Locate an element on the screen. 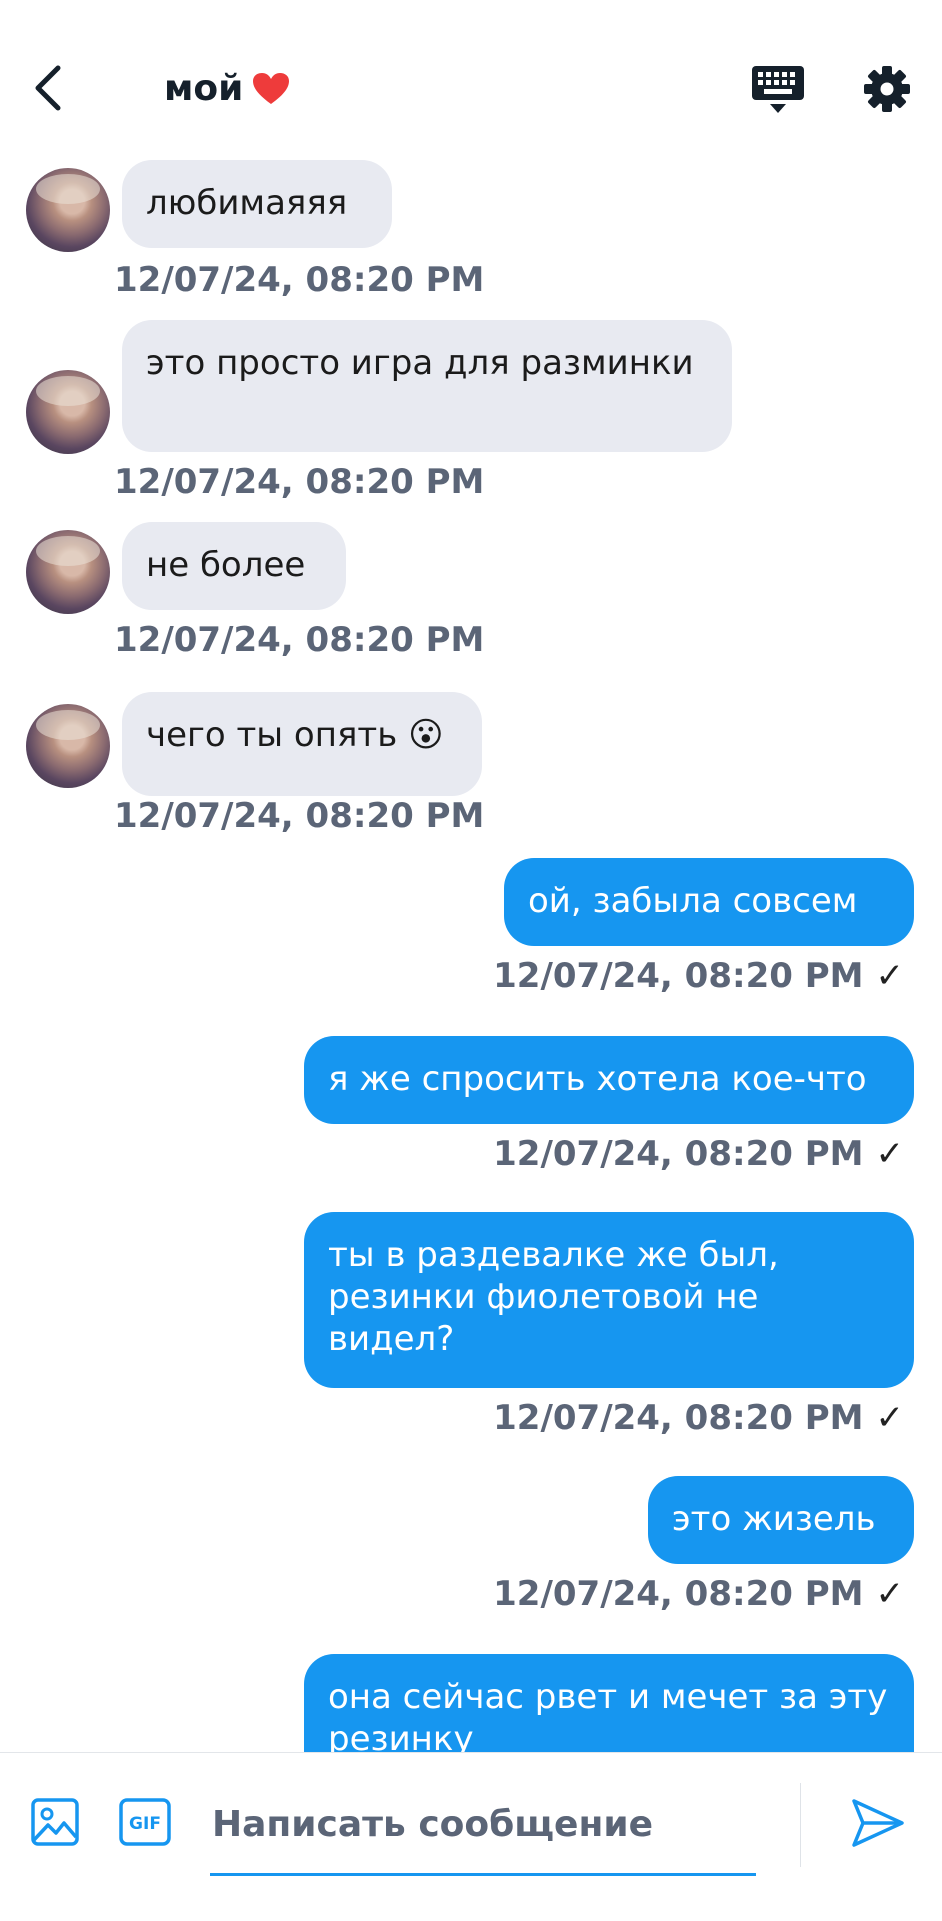 The width and height of the screenshot is (942, 1921). message-text: это жизель is located at coordinates (774, 1519).